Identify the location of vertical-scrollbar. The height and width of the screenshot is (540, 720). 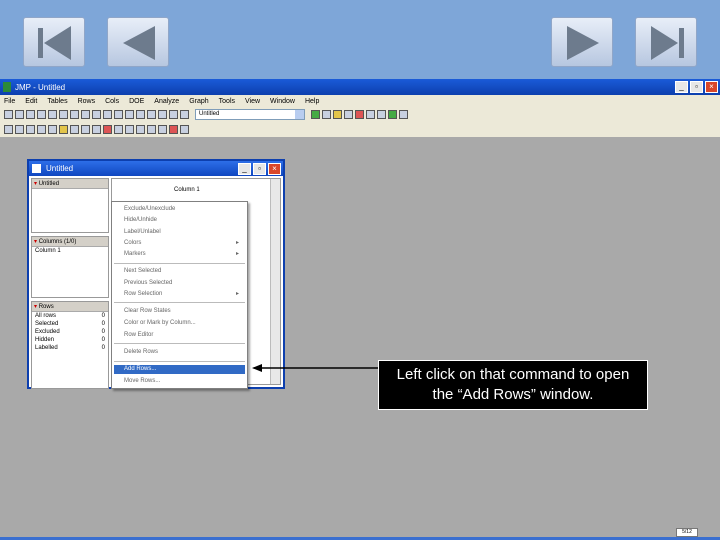
(275, 281).